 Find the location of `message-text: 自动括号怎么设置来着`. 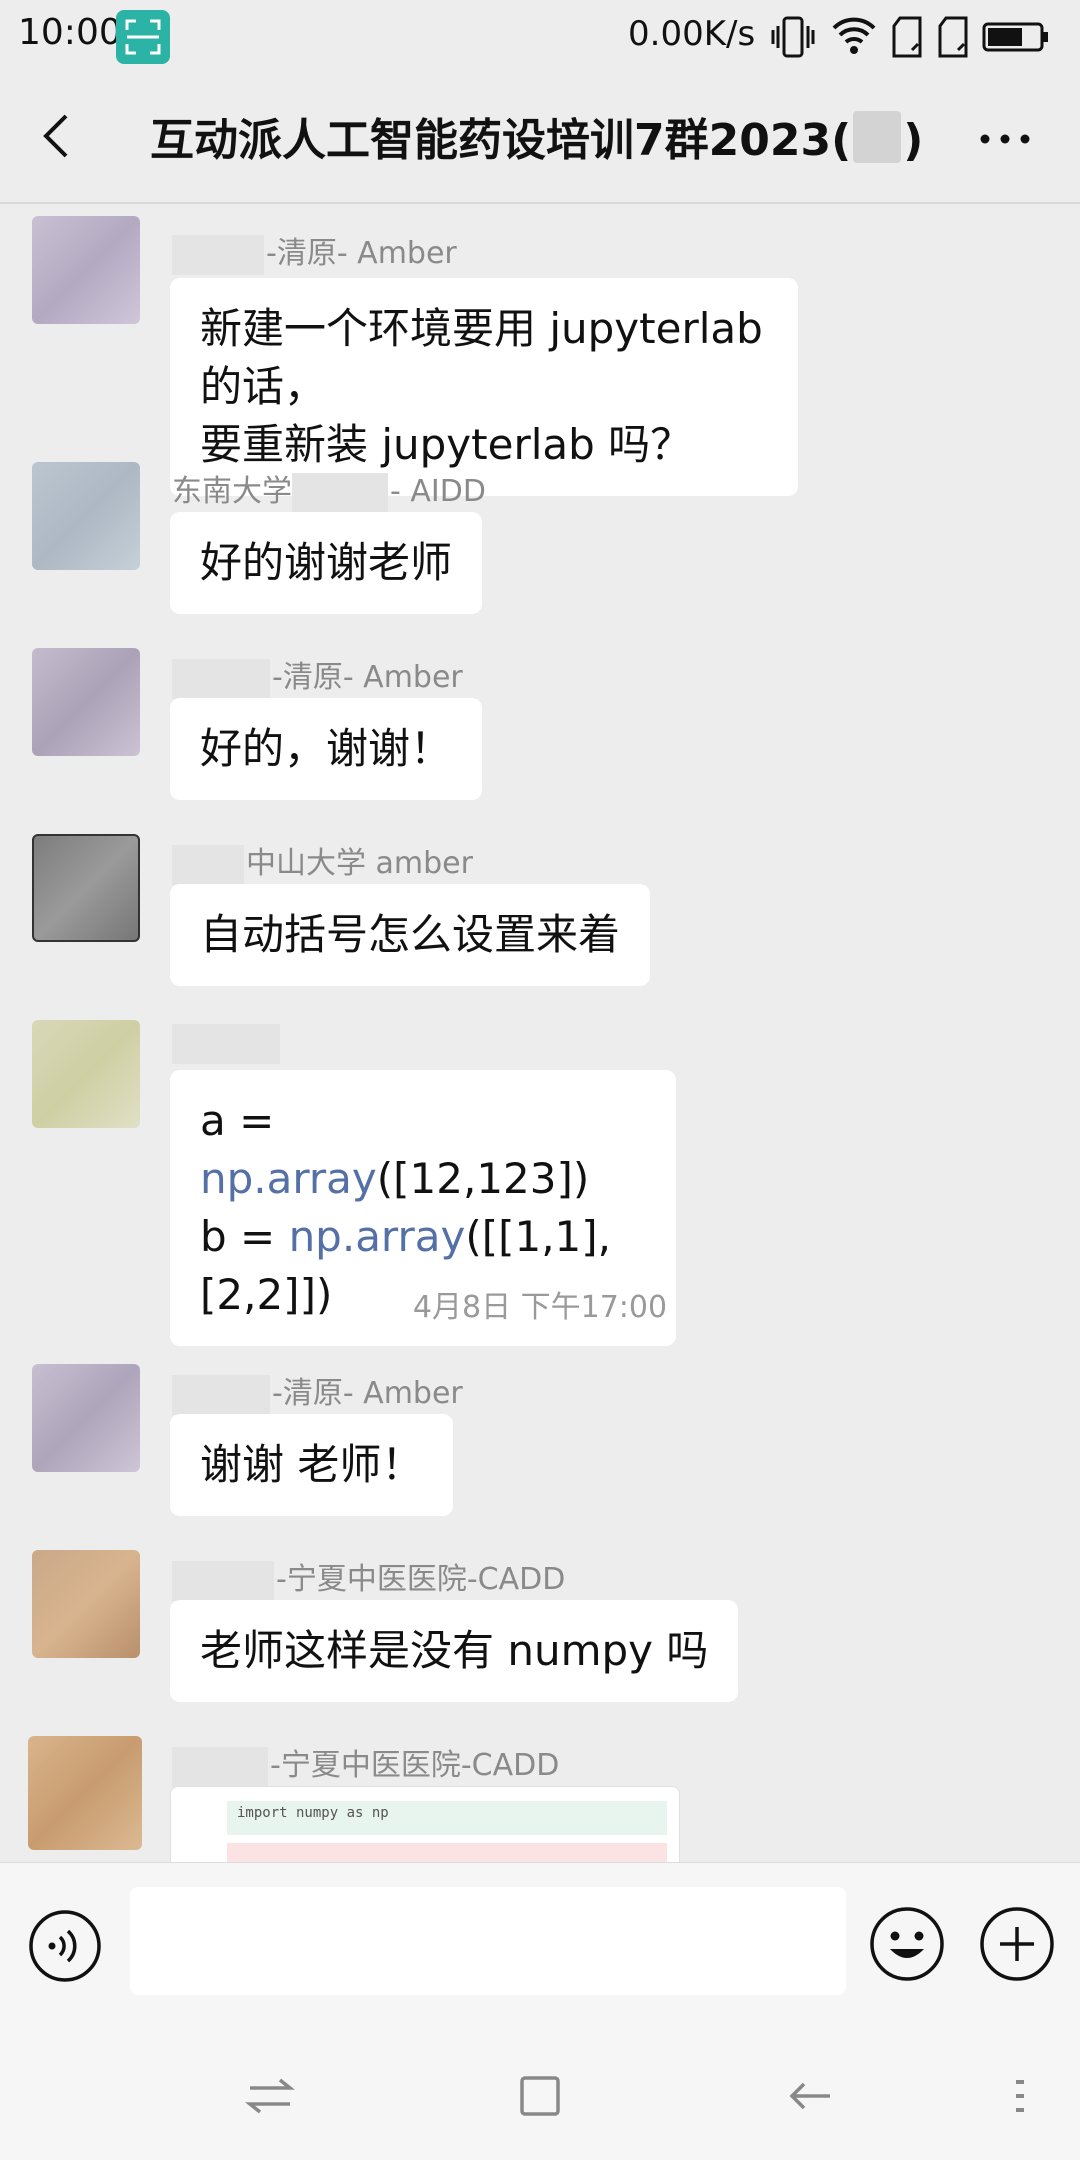

message-text: 自动括号怎么设置来着 is located at coordinates (410, 934).